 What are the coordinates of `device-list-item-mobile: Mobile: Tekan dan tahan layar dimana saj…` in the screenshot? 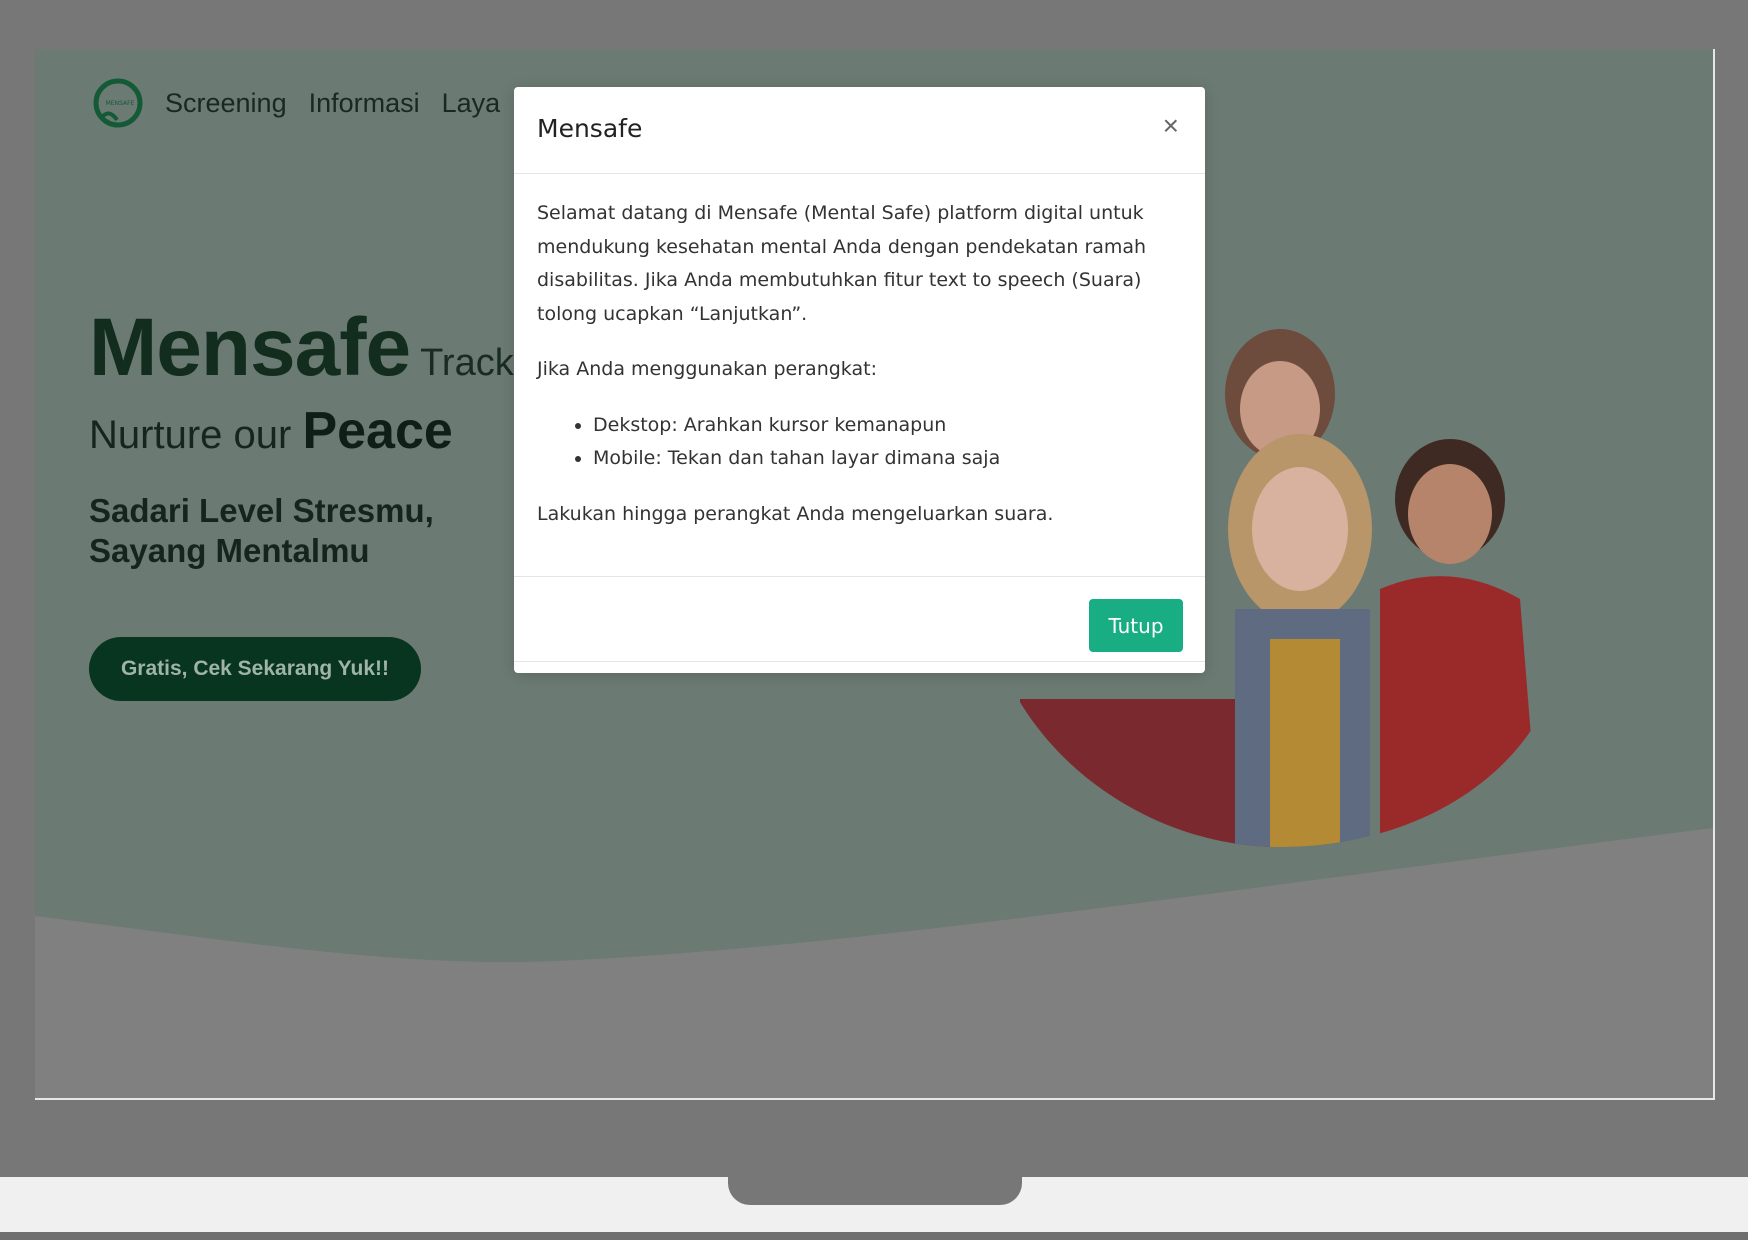 It's located at (887, 459).